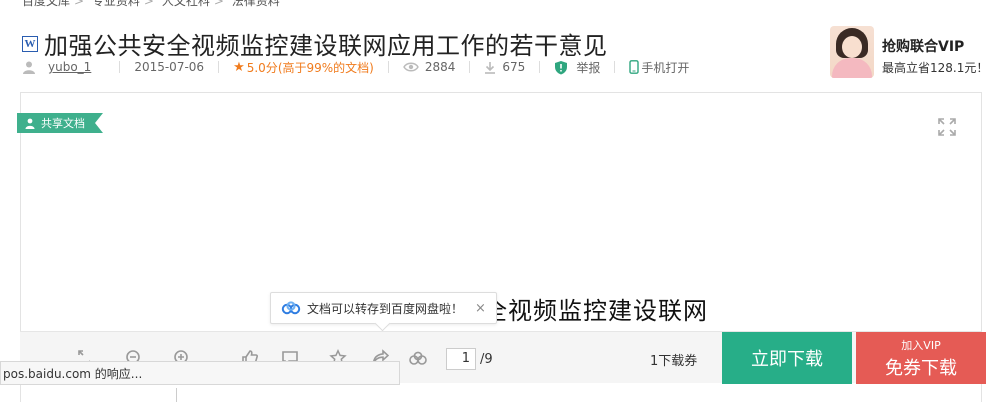 The height and width of the screenshot is (402, 994). Describe the element at coordinates (852, 52) in the screenshot. I see `promo-avatar` at that location.